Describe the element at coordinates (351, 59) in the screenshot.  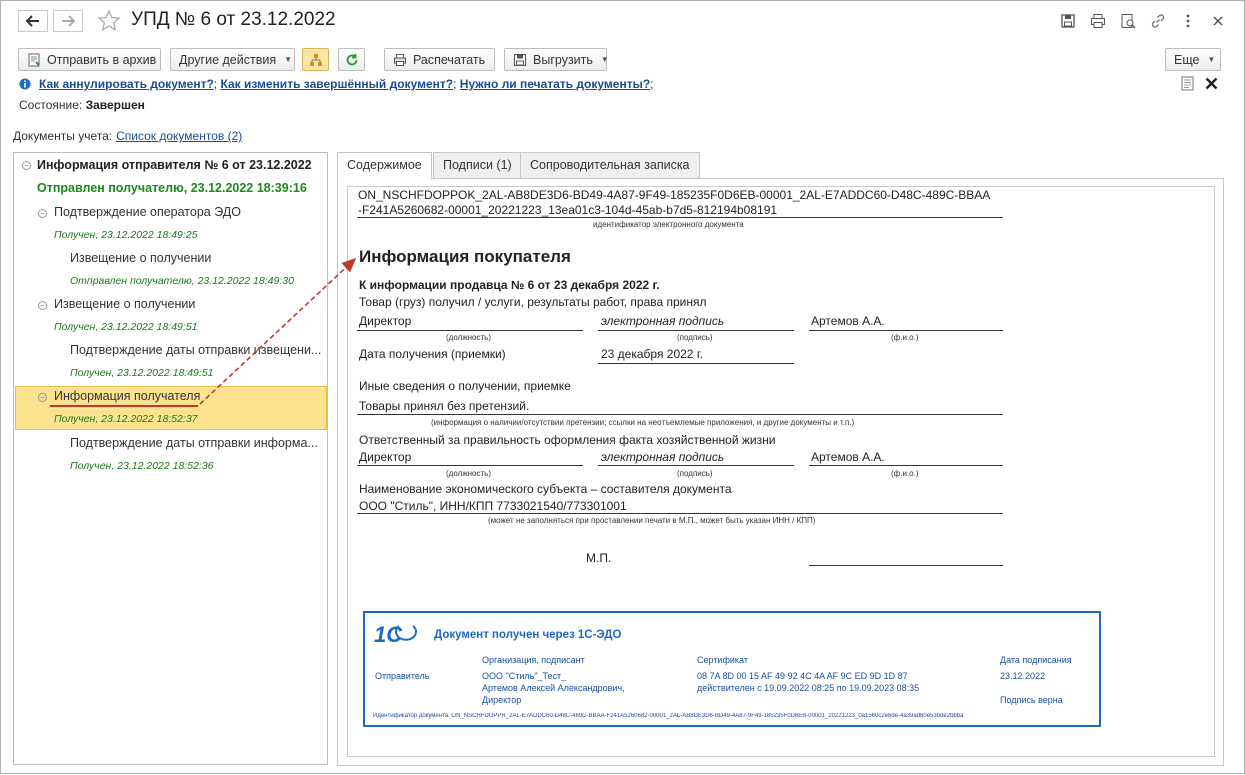
I see `refresh-button` at that location.